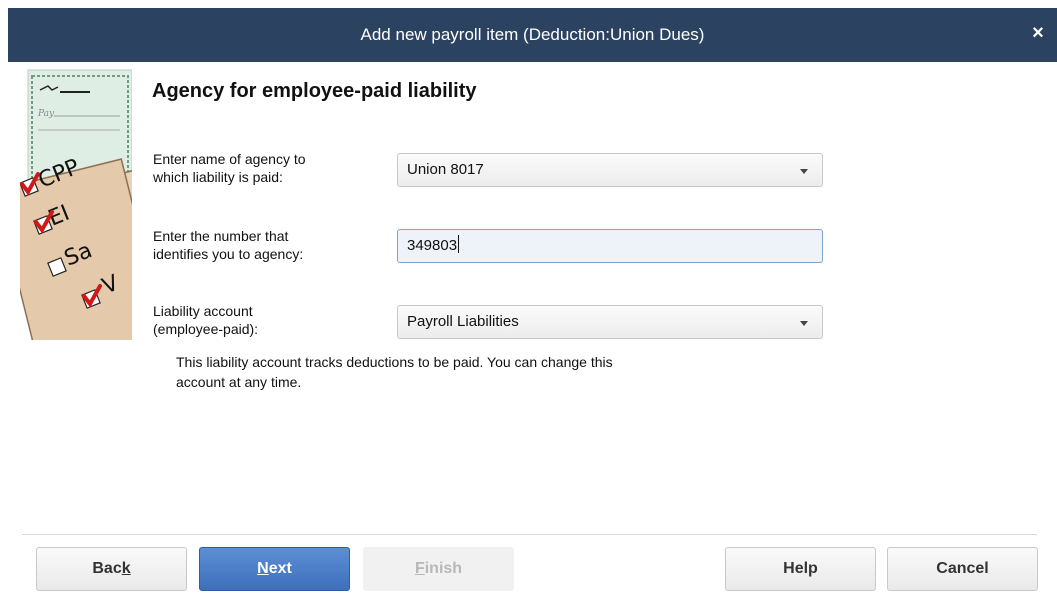 Image resolution: width=1057 pixels, height=605 pixels. What do you see at coordinates (529, 534) in the screenshot?
I see `footer-divider` at bounding box center [529, 534].